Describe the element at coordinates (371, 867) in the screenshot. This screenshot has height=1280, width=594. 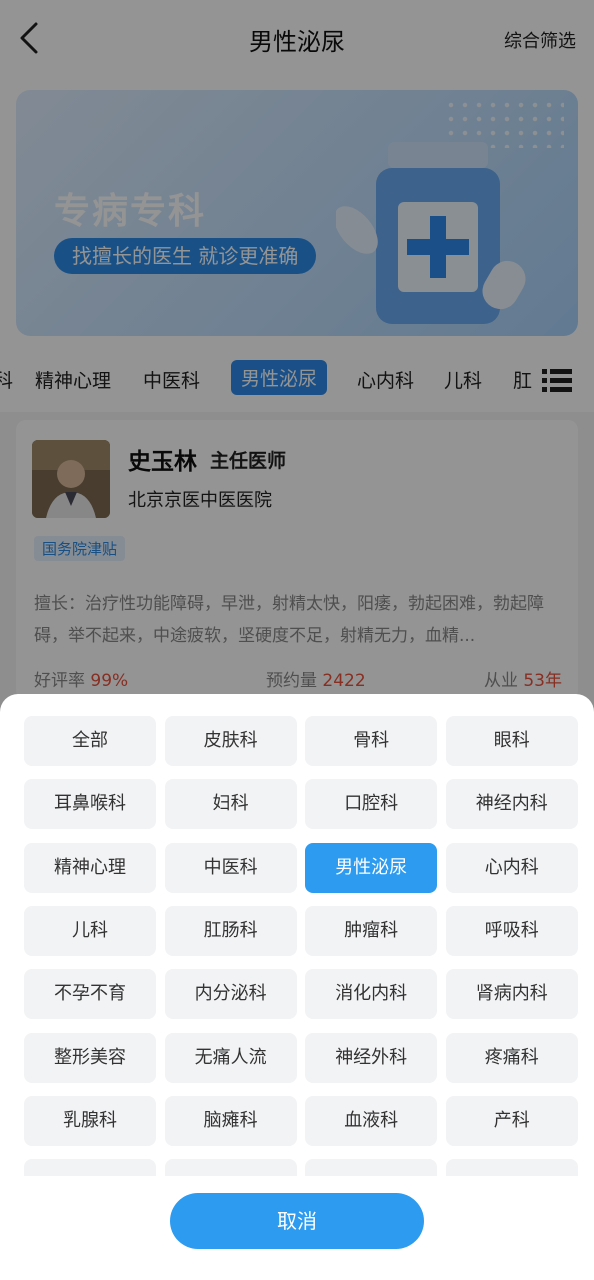
I see `department-chip: 男性泌尿` at that location.